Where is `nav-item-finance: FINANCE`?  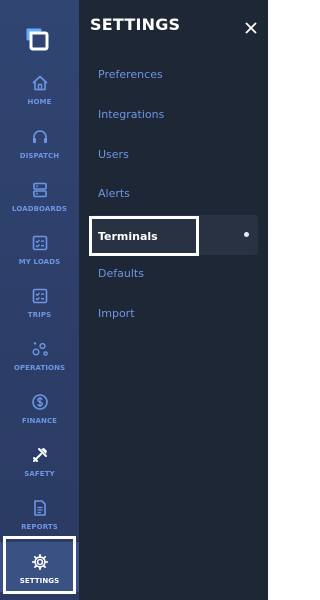
nav-item-finance: FINANCE is located at coordinates (39, 417).